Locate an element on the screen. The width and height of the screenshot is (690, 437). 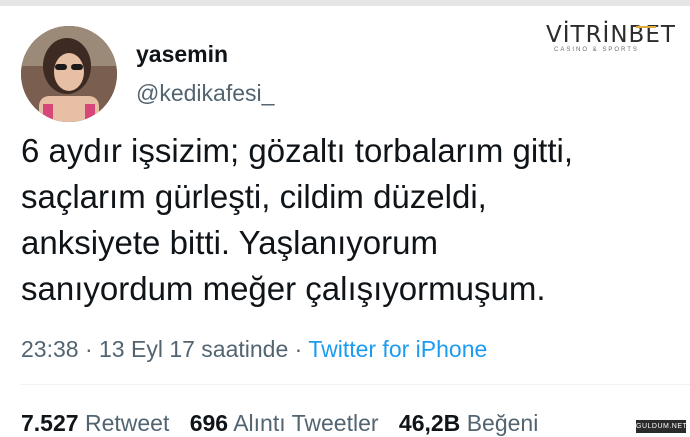
top-divider is located at coordinates (345, 3).